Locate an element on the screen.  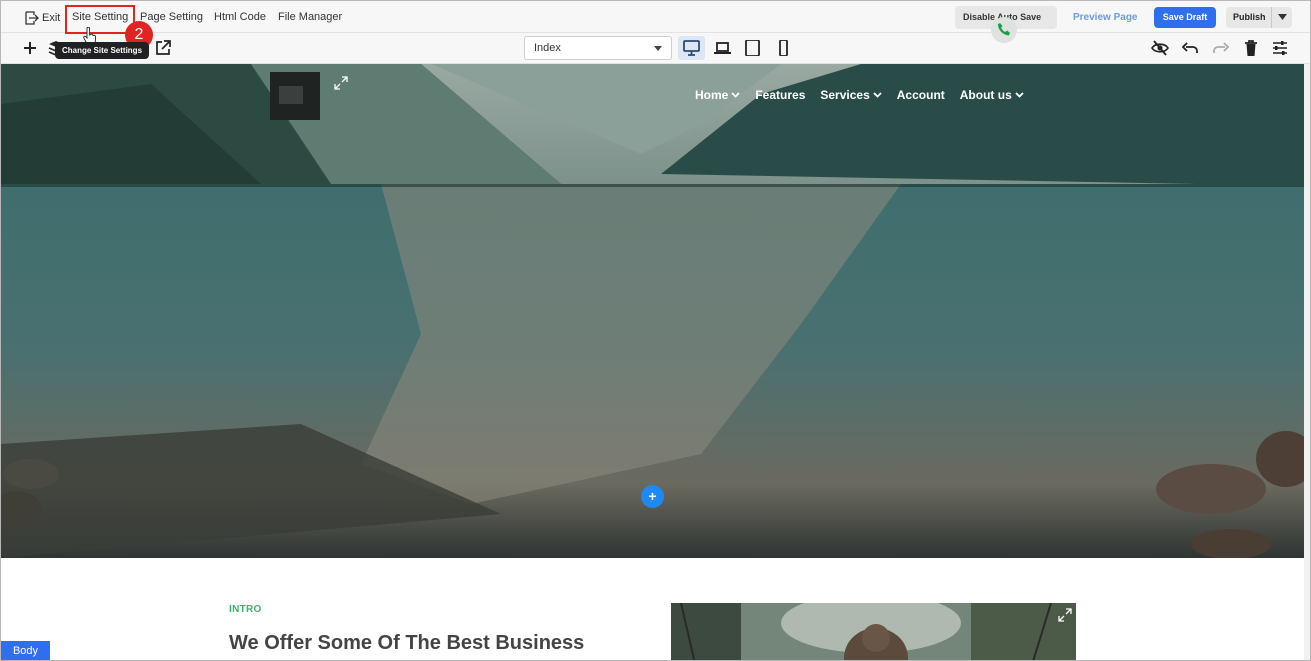
hero-nav: Home Features Services Account About us is located at coordinates (867, 95).